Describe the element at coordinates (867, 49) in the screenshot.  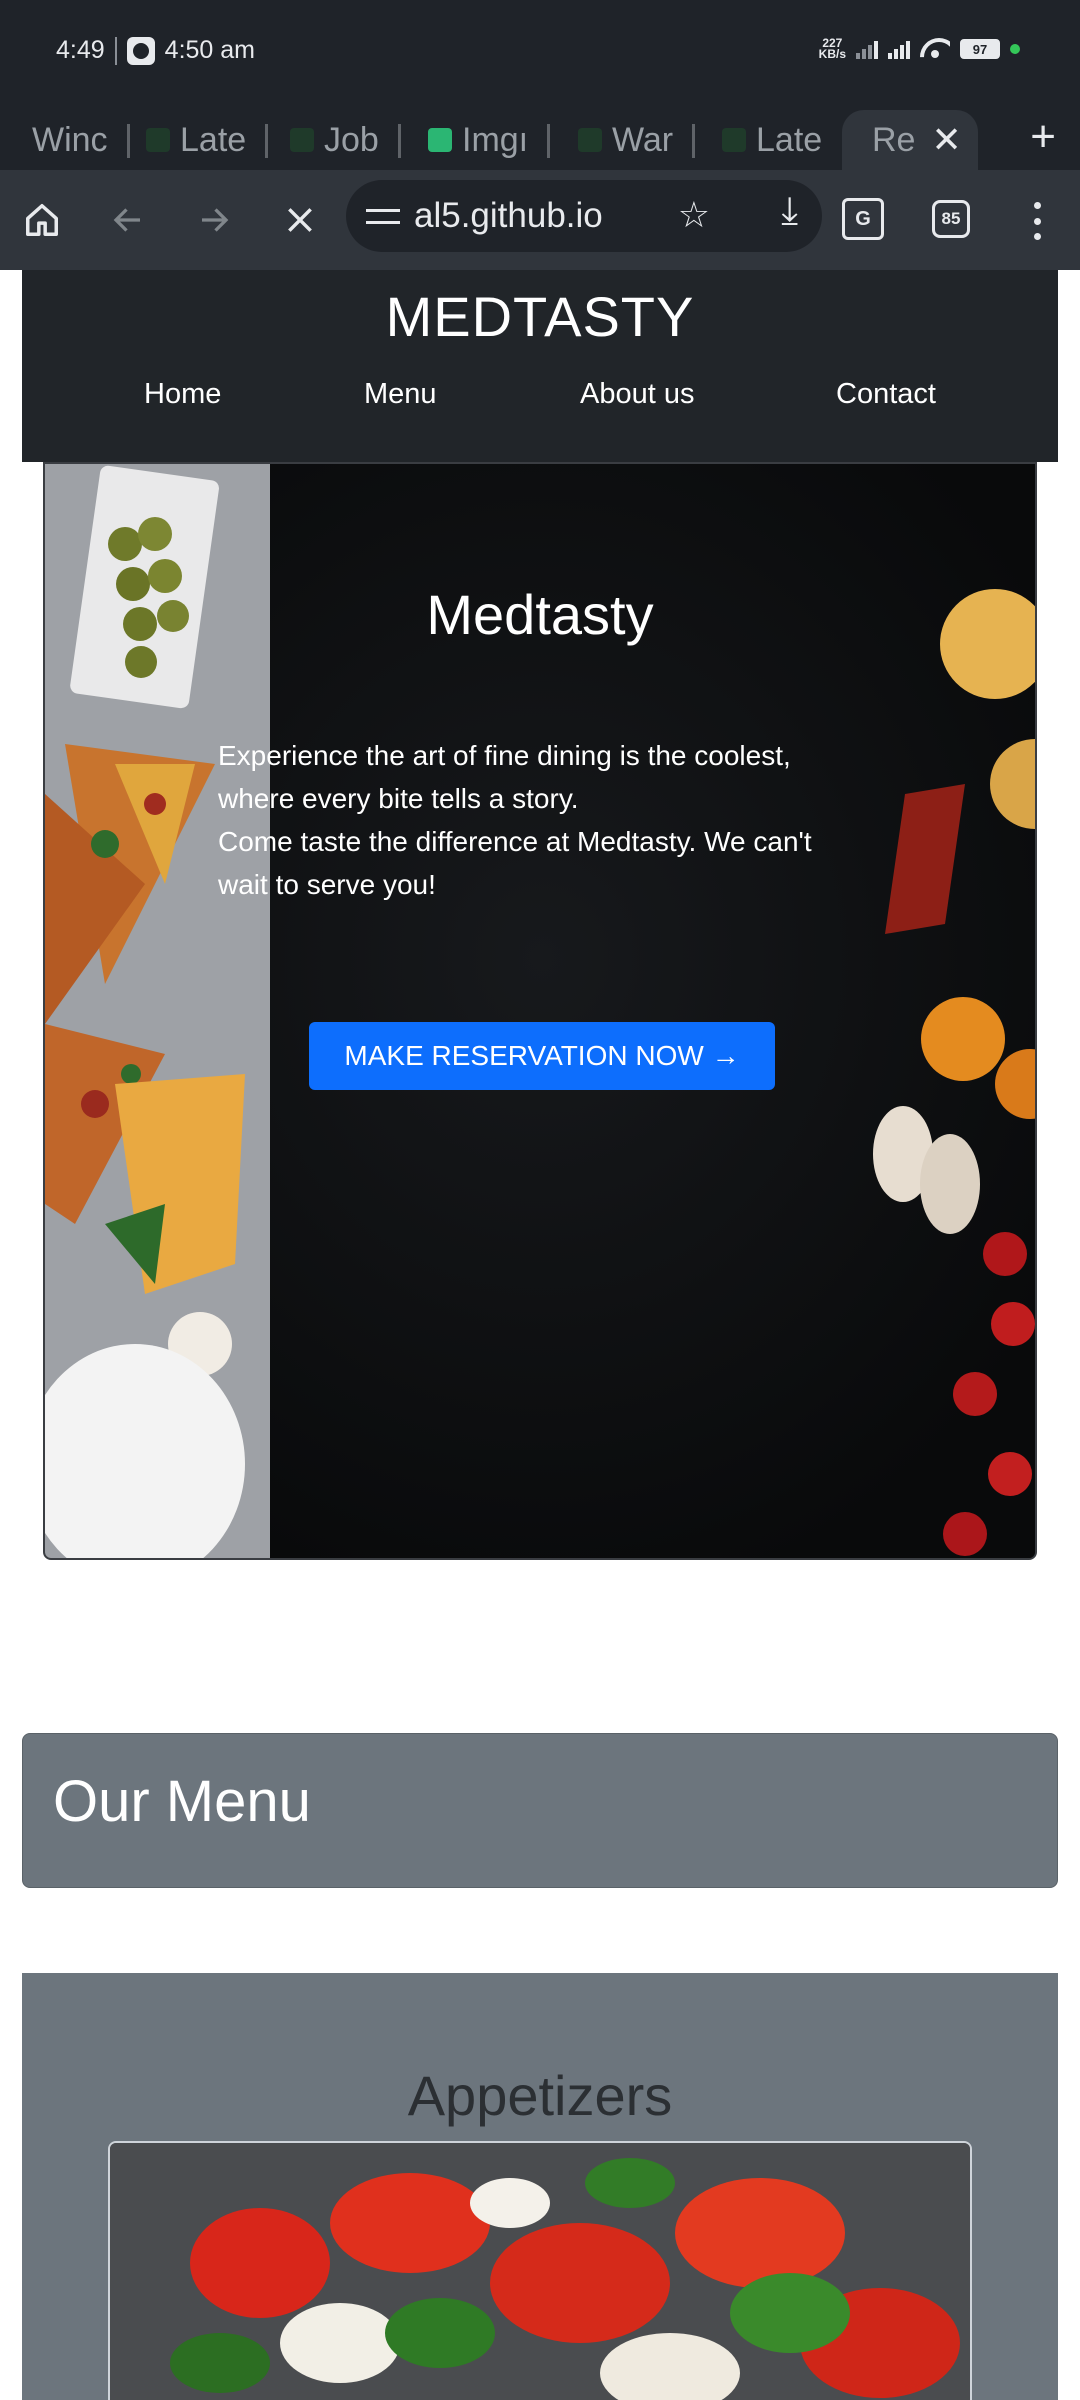
I see `signal-icon` at that location.